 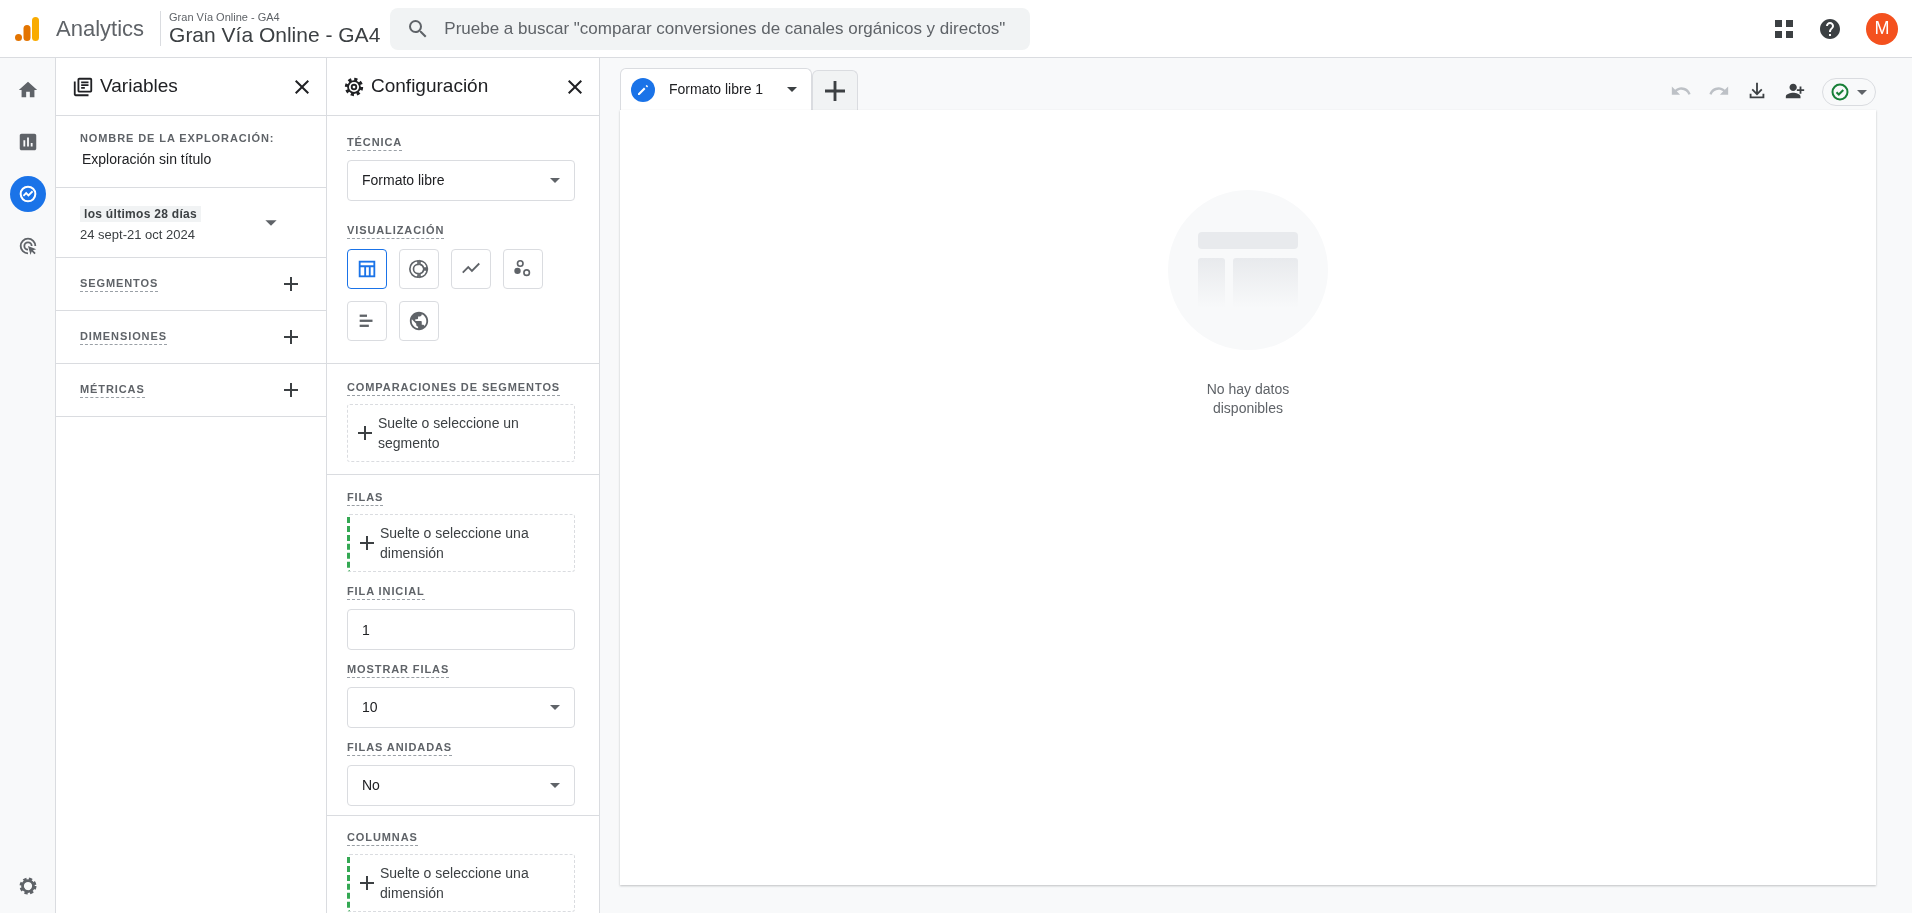 What do you see at coordinates (354, 86) in the screenshot?
I see `settings-icon` at bounding box center [354, 86].